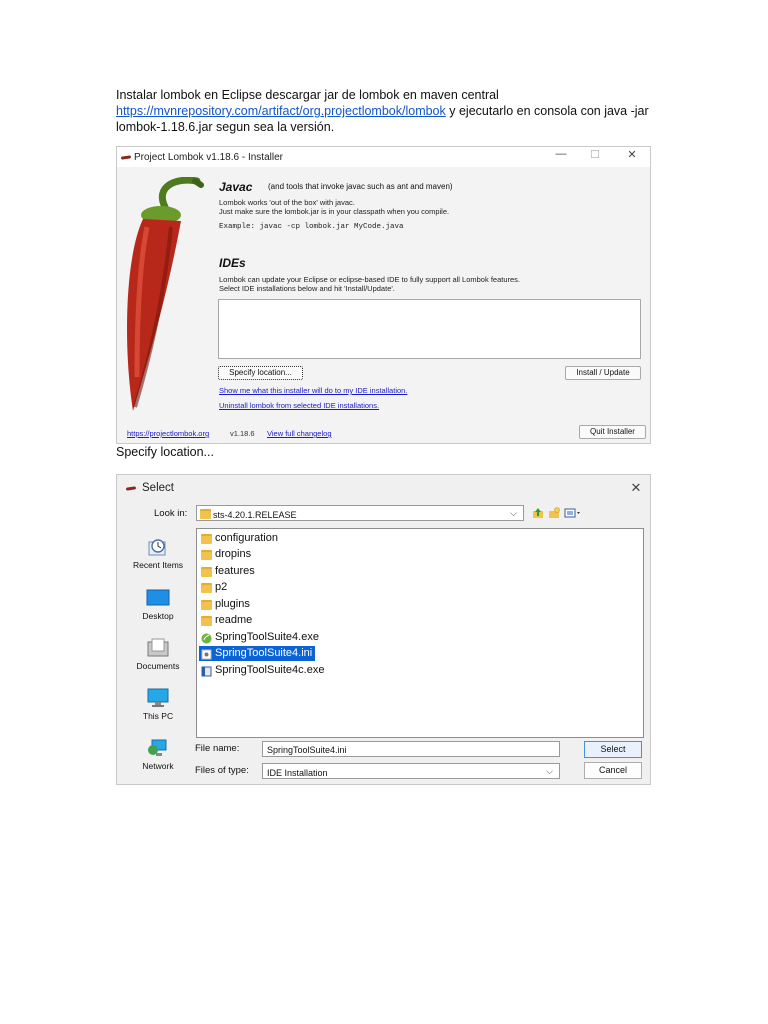 The height and width of the screenshot is (1024, 768). I want to click on desktop-icon, so click(158, 597).